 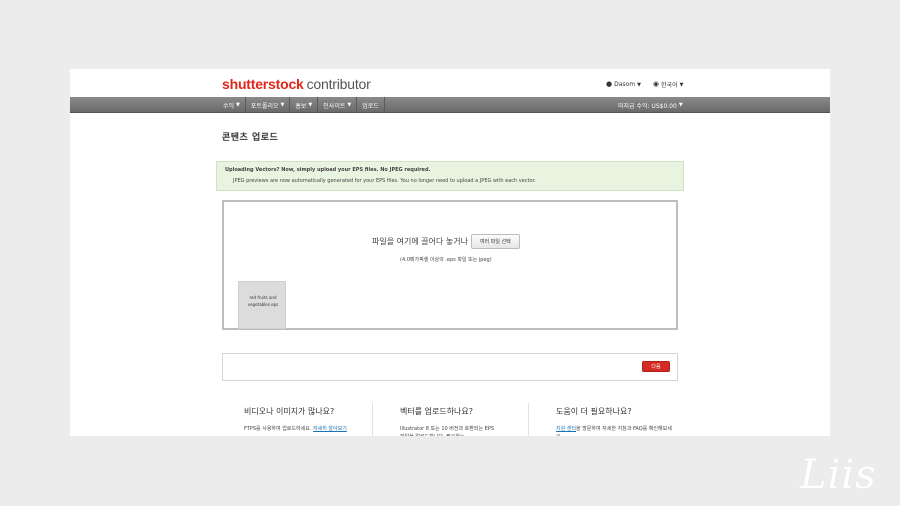 What do you see at coordinates (645, 85) in the screenshot?
I see `header-right: ● Dasom ▼ ◉ 한국어 ▼` at bounding box center [645, 85].